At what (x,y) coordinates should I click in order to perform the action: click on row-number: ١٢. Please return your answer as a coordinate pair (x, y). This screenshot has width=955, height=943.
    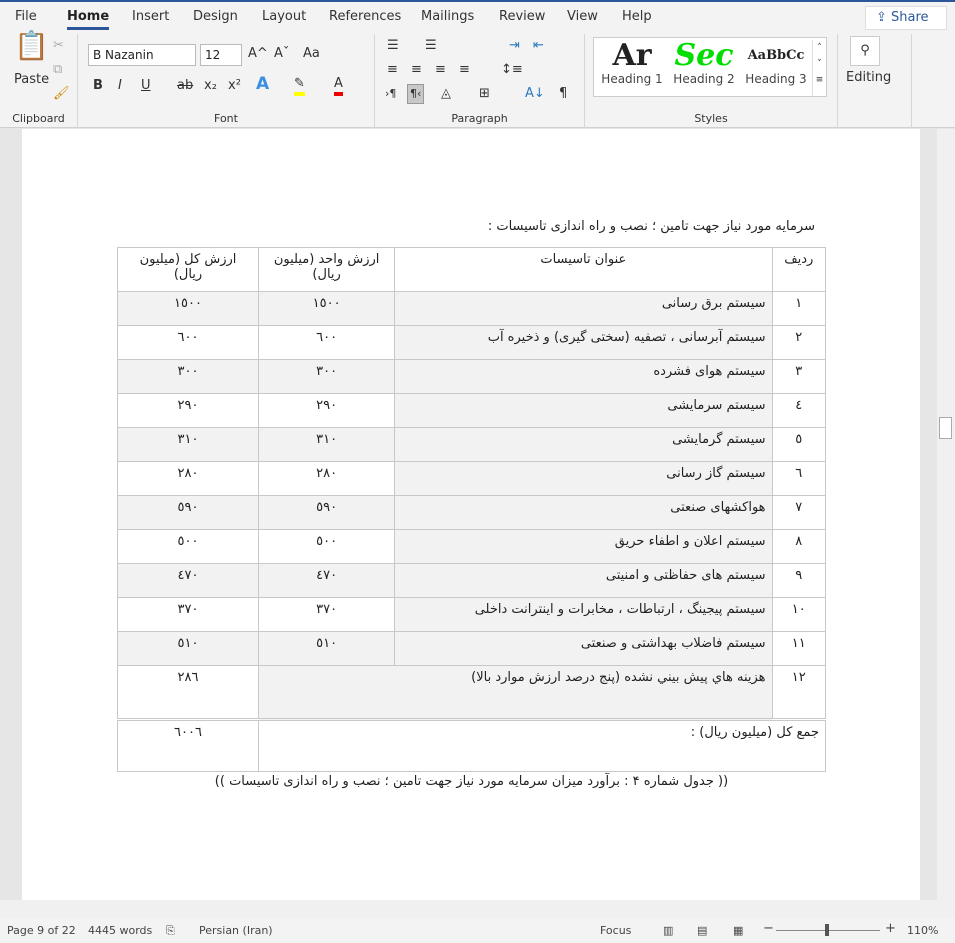
    Looking at the image, I should click on (799, 692).